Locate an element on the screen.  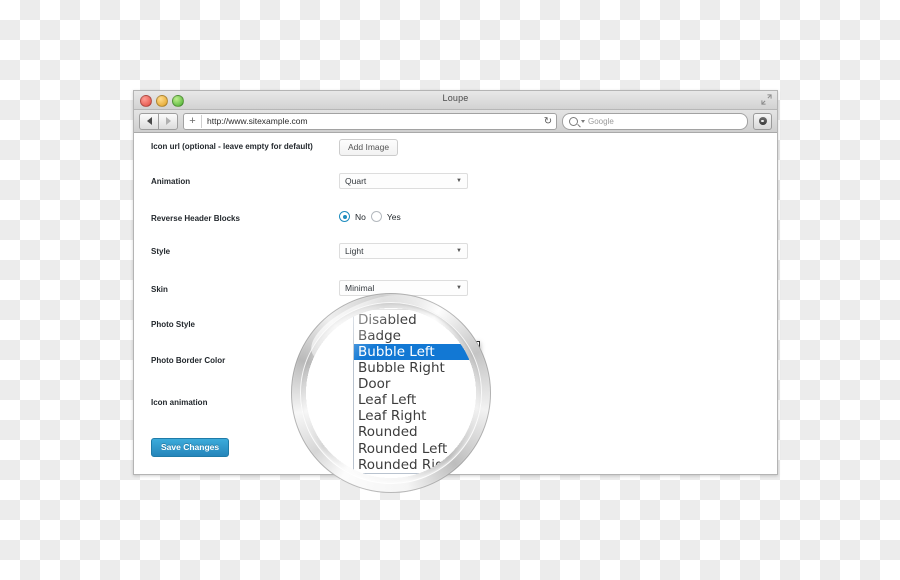
loupe-ring-outer-edge is located at coordinates (391, 393).